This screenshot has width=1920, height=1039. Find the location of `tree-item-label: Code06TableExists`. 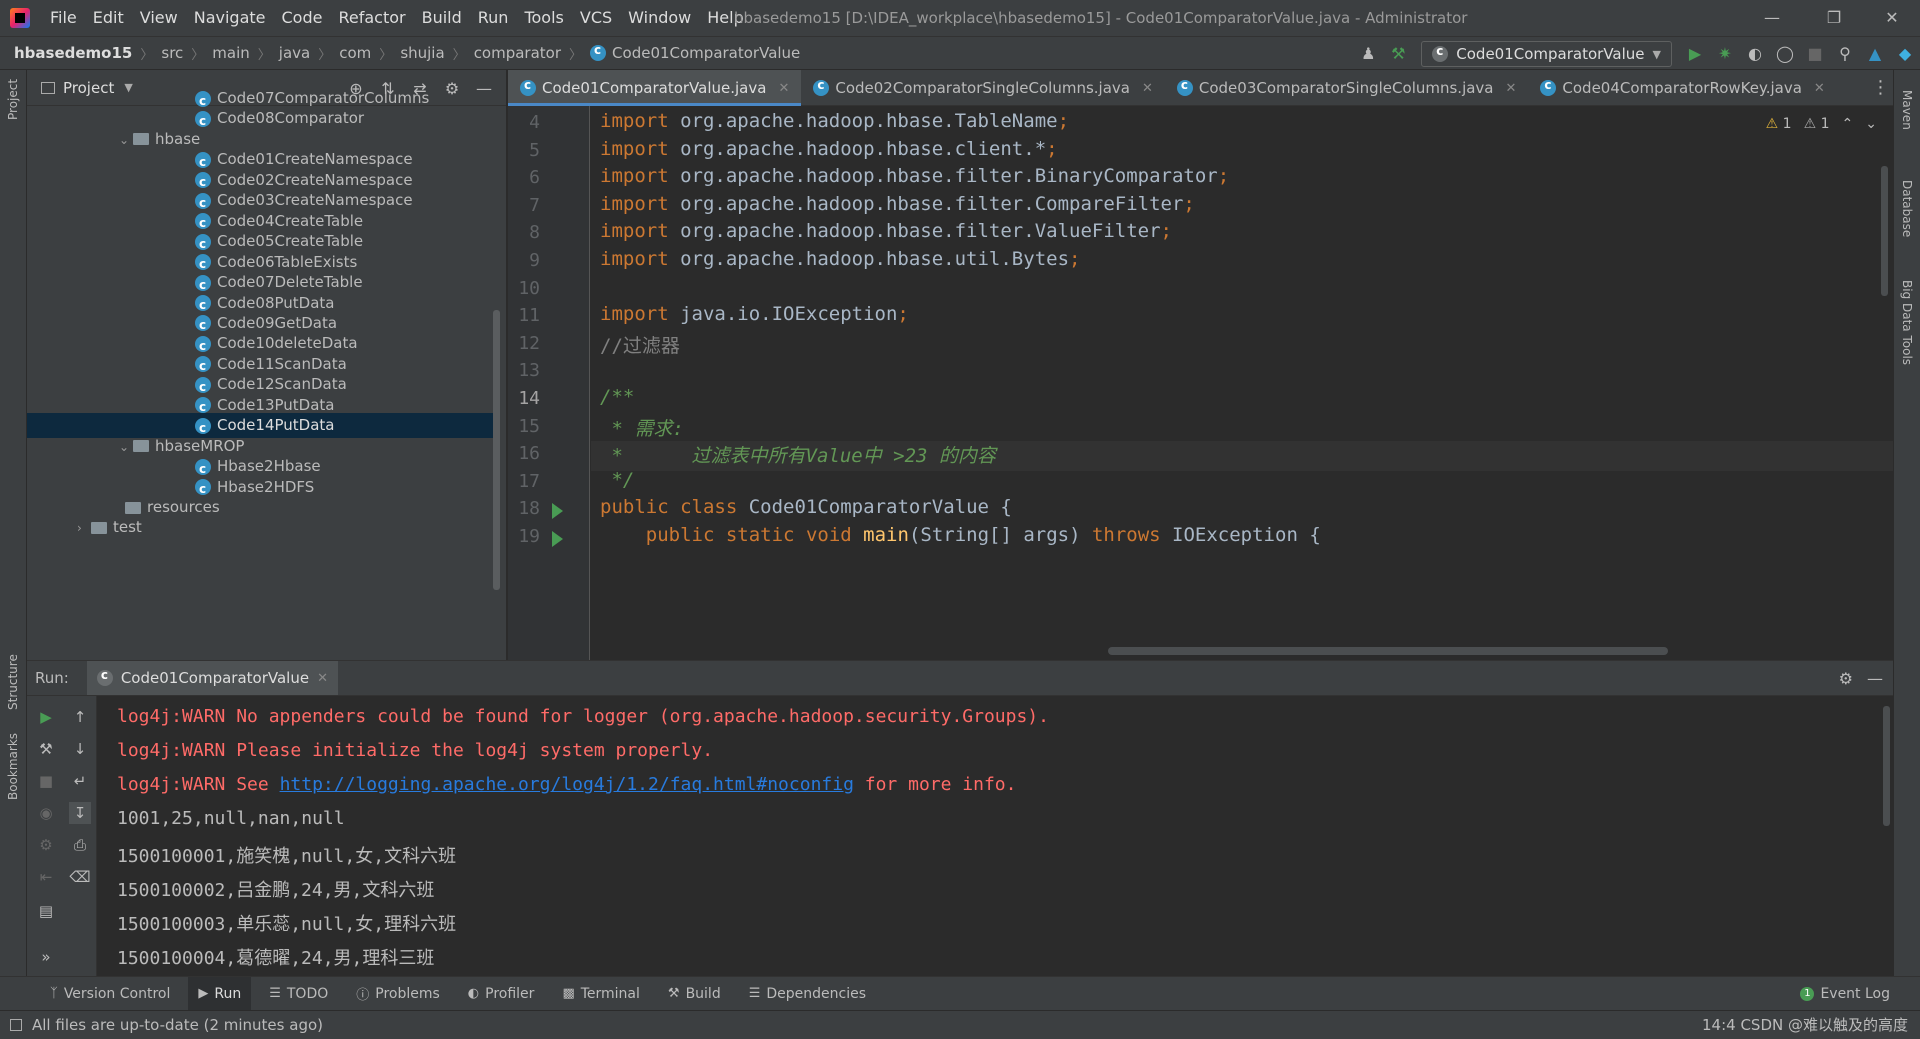

tree-item-label: Code06TableExists is located at coordinates (287, 261).